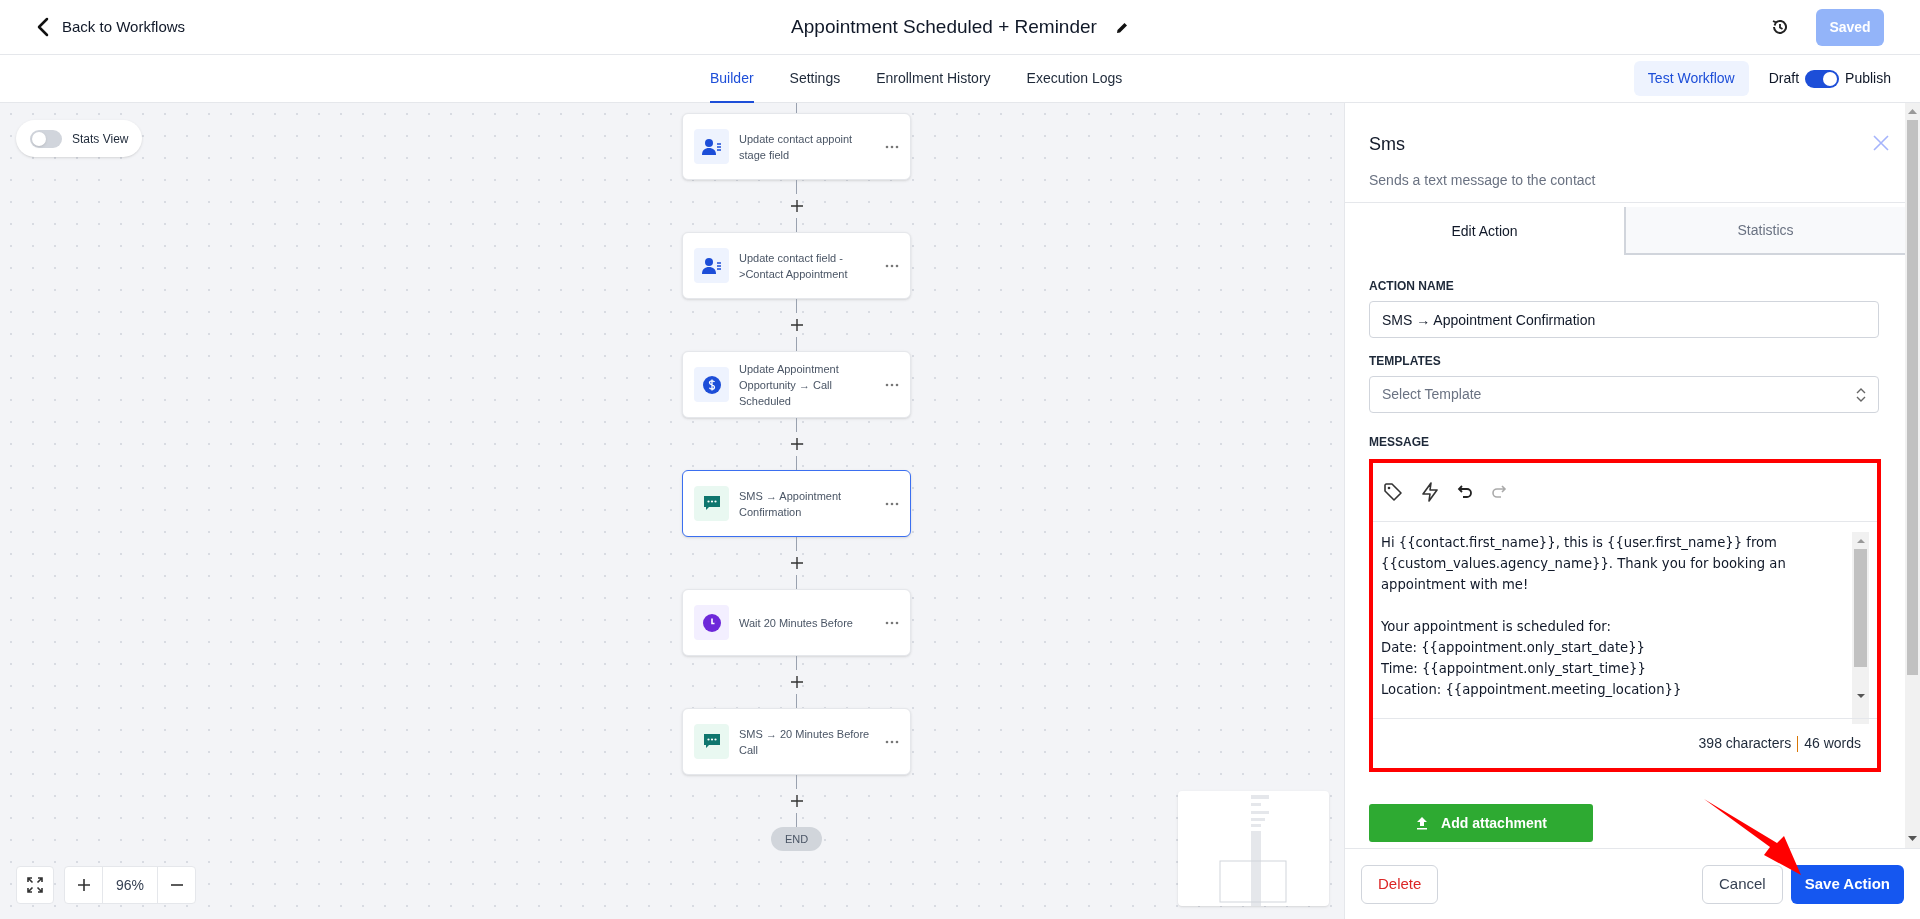 This screenshot has height=919, width=1920. Describe the element at coordinates (1393, 492) in the screenshot. I see `tag-icon` at that location.